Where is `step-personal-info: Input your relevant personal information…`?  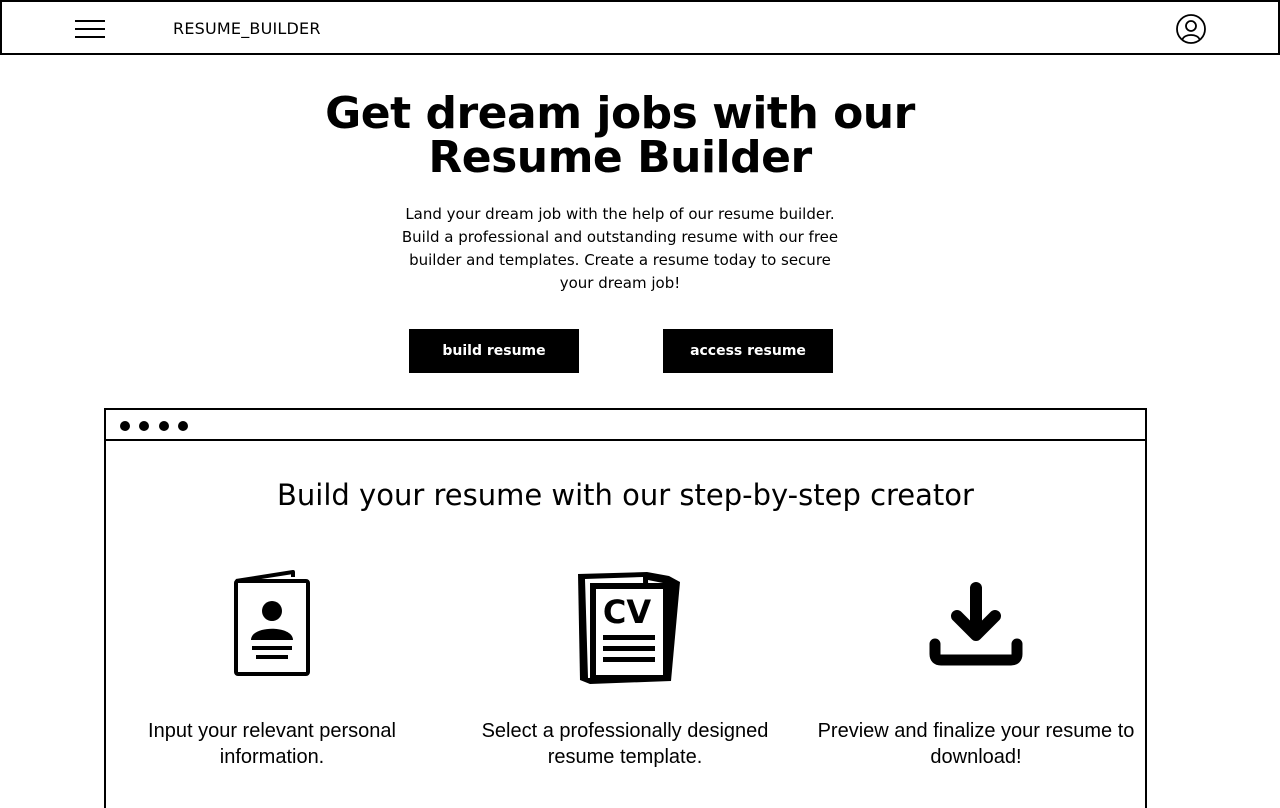 step-personal-info: Input your relevant personal information… is located at coordinates (272, 668).